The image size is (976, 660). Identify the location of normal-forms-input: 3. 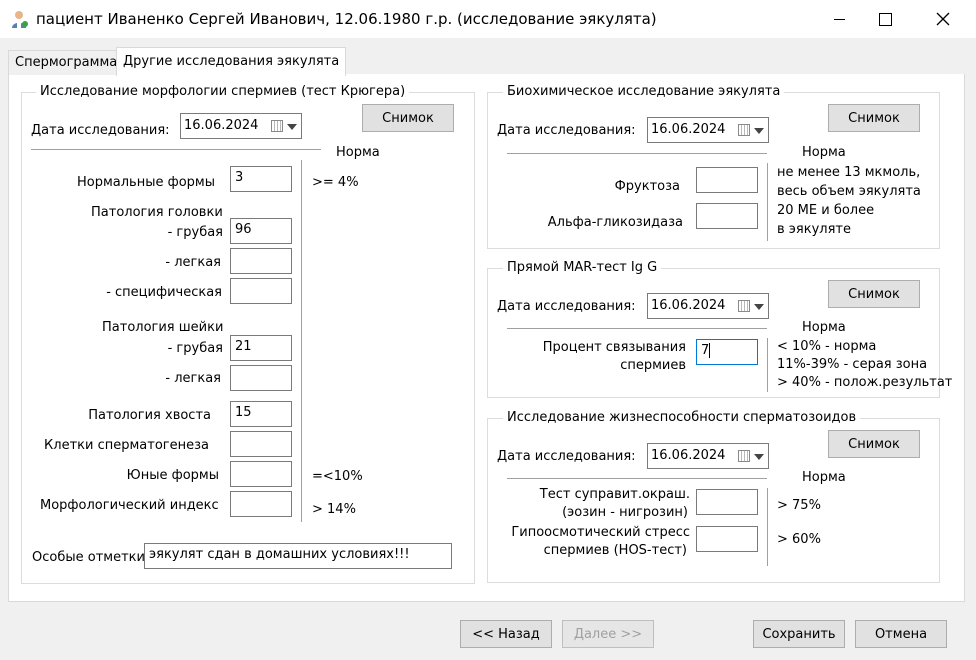
(261, 179).